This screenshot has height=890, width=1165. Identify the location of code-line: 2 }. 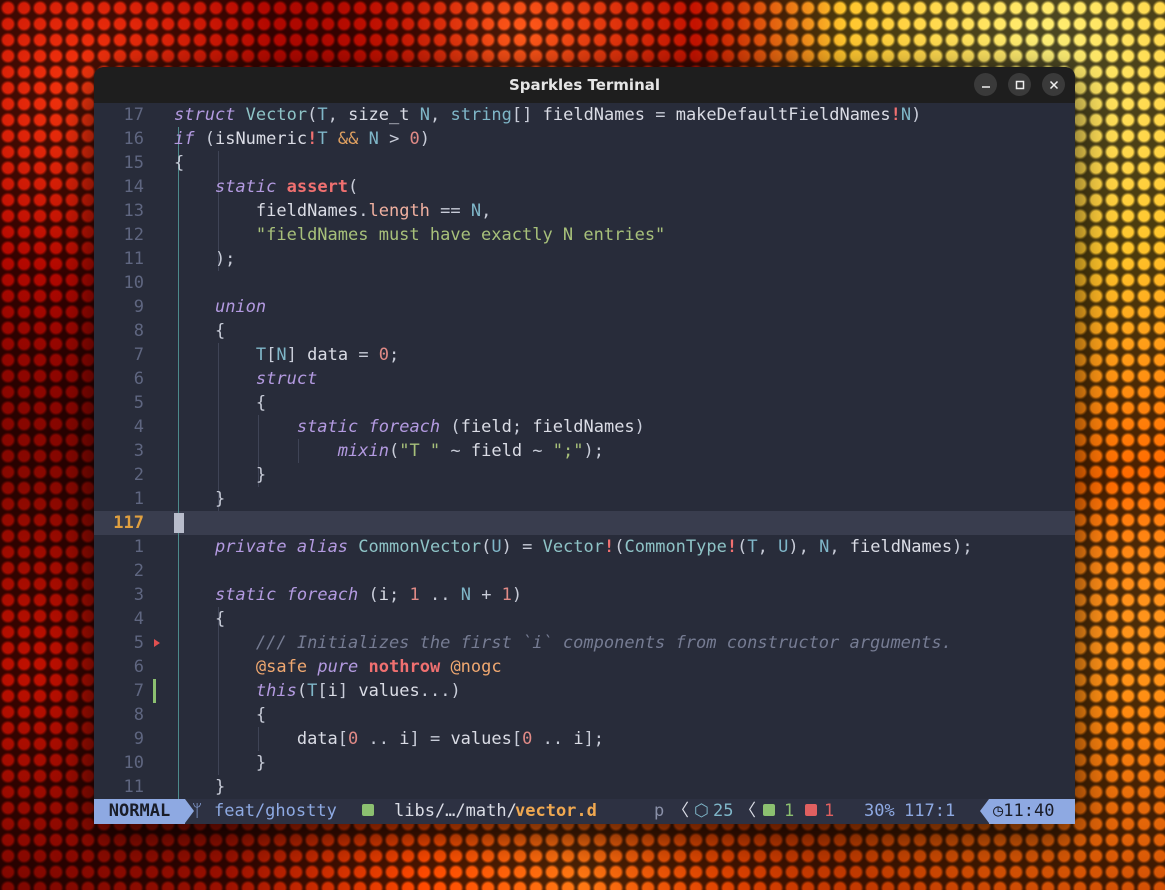
(584, 475).